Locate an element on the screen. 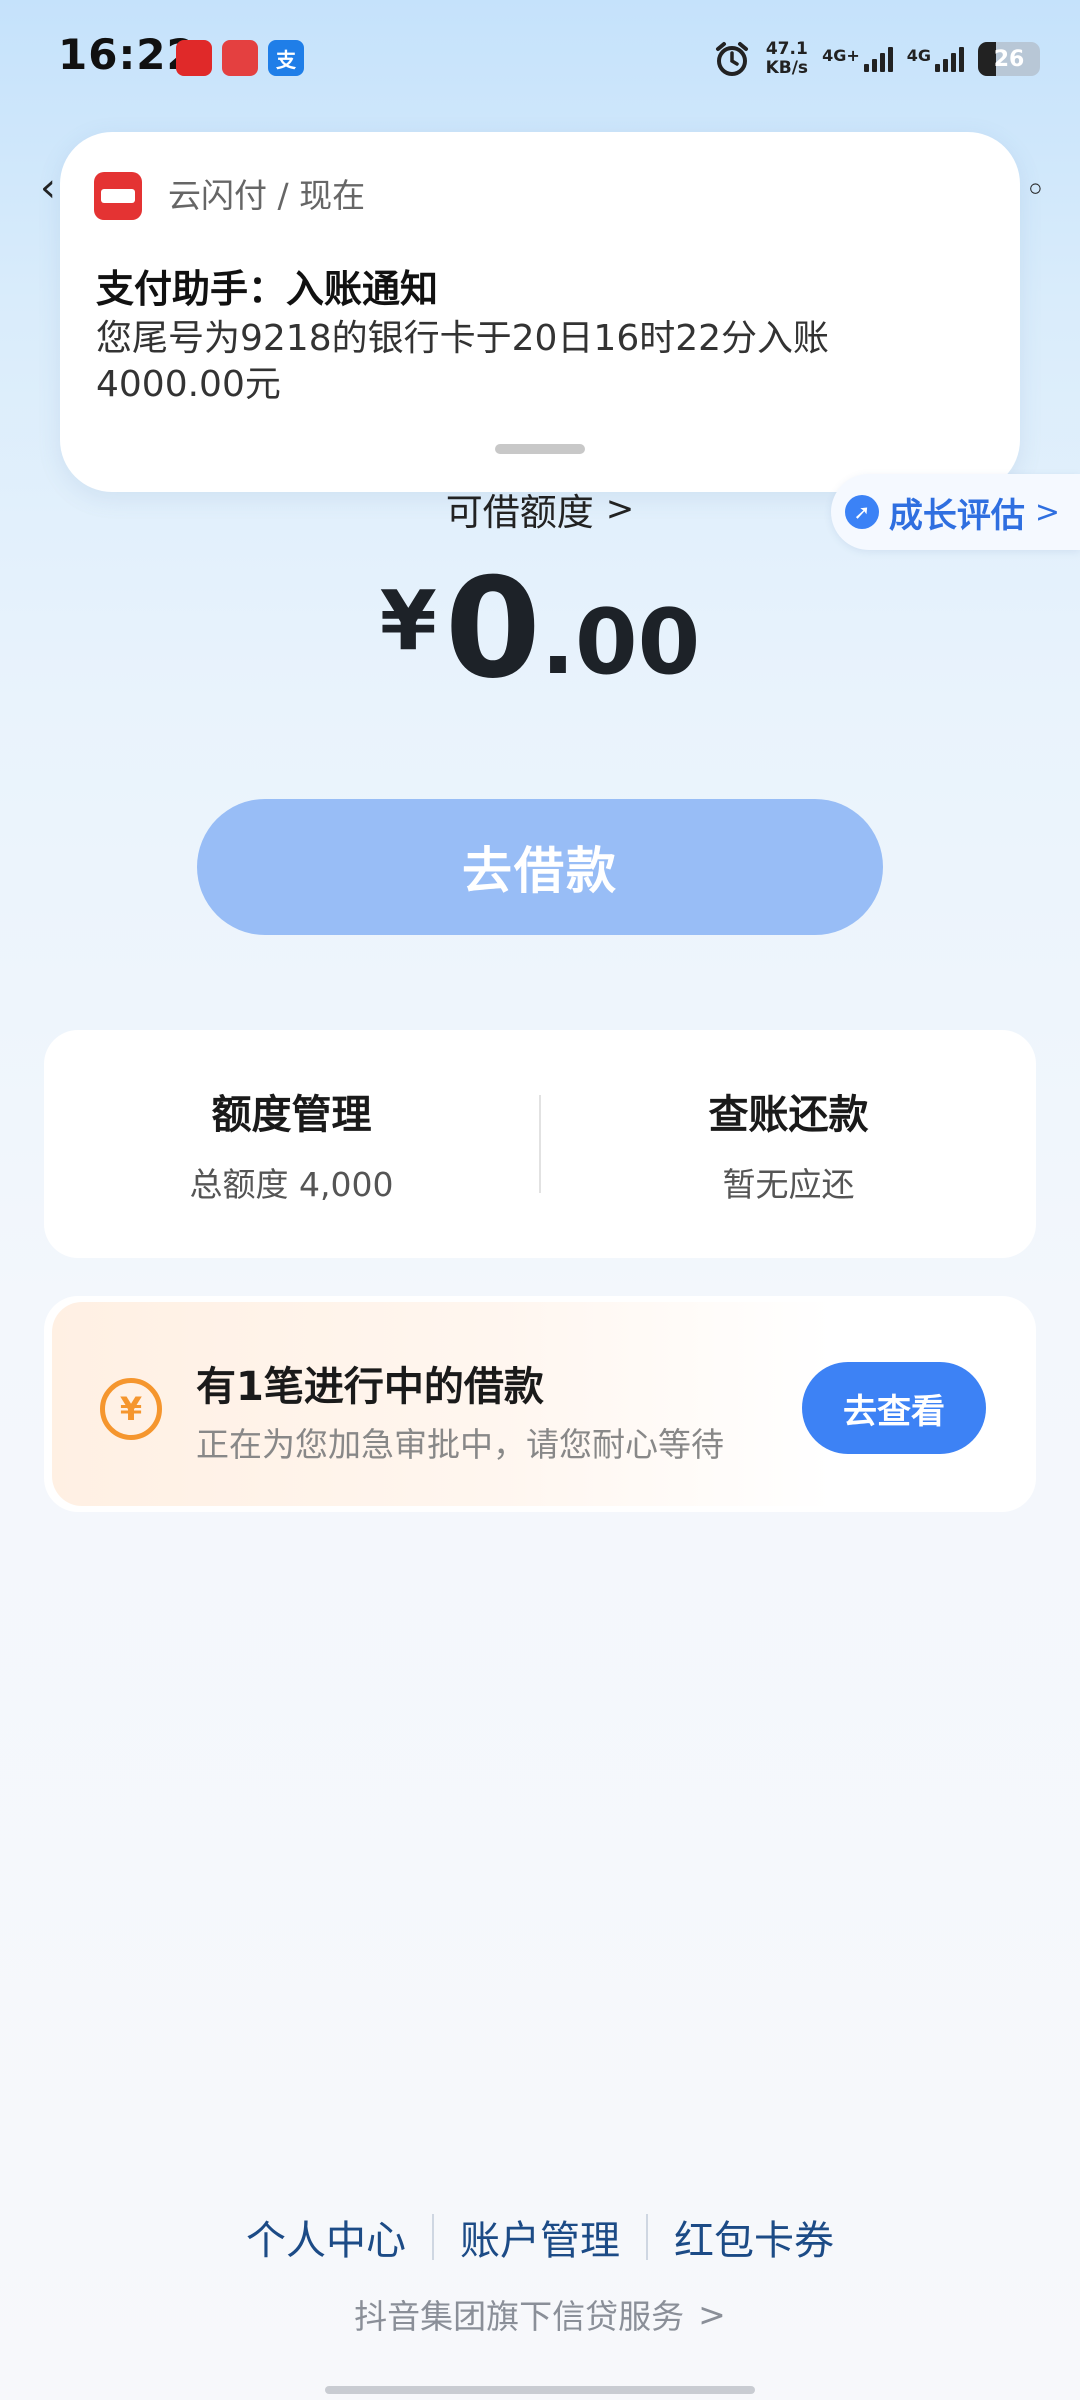 The width and height of the screenshot is (1080, 2400). growth-assessment-button: ➚ 成长评估 > is located at coordinates (955, 512).